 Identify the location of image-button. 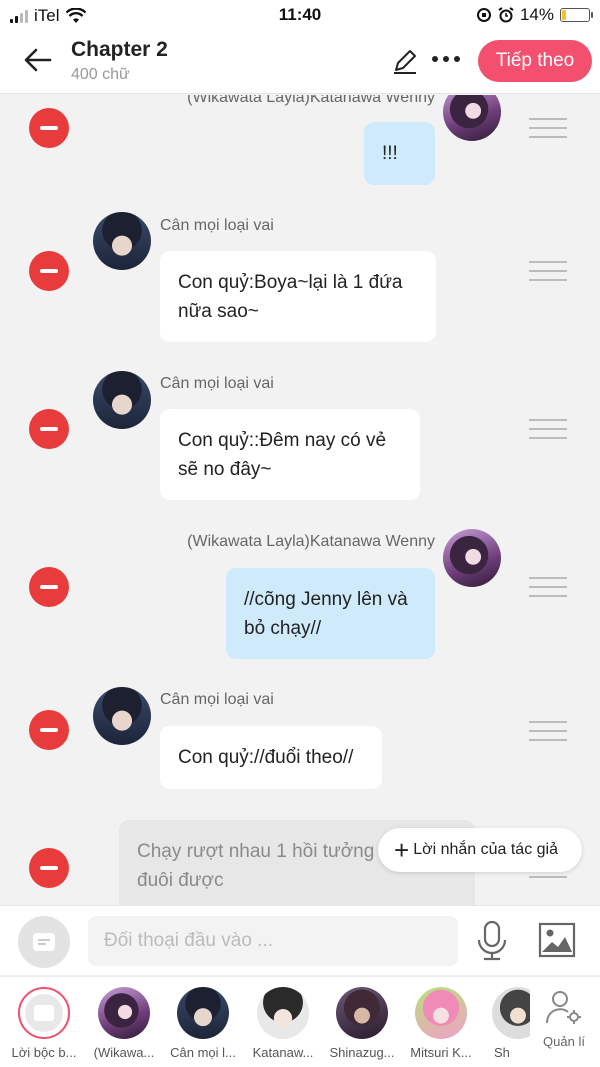
(557, 940).